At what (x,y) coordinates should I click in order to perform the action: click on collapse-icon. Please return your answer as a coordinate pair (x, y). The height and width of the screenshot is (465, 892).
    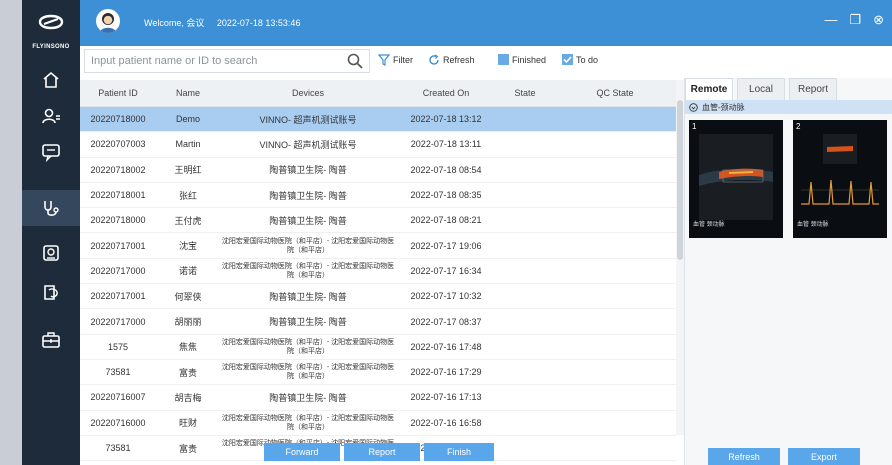
    Looking at the image, I should click on (693, 107).